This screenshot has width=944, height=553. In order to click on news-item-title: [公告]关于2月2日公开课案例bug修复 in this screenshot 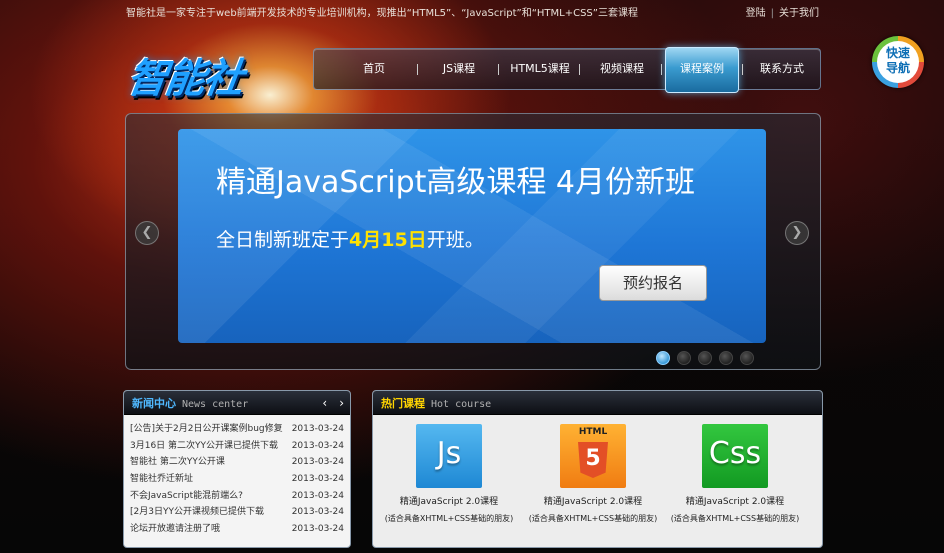, I will do `click(206, 429)`.